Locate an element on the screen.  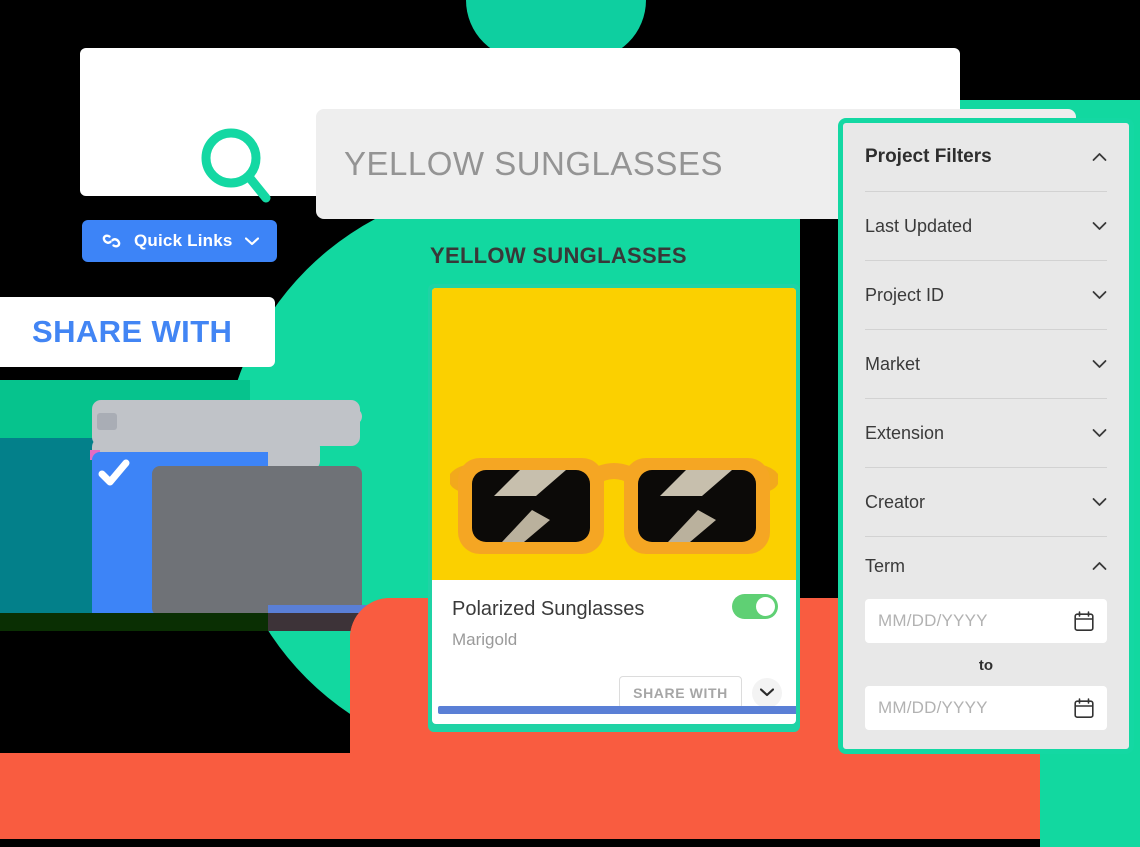
product-toggle-knob is located at coordinates (765, 606).